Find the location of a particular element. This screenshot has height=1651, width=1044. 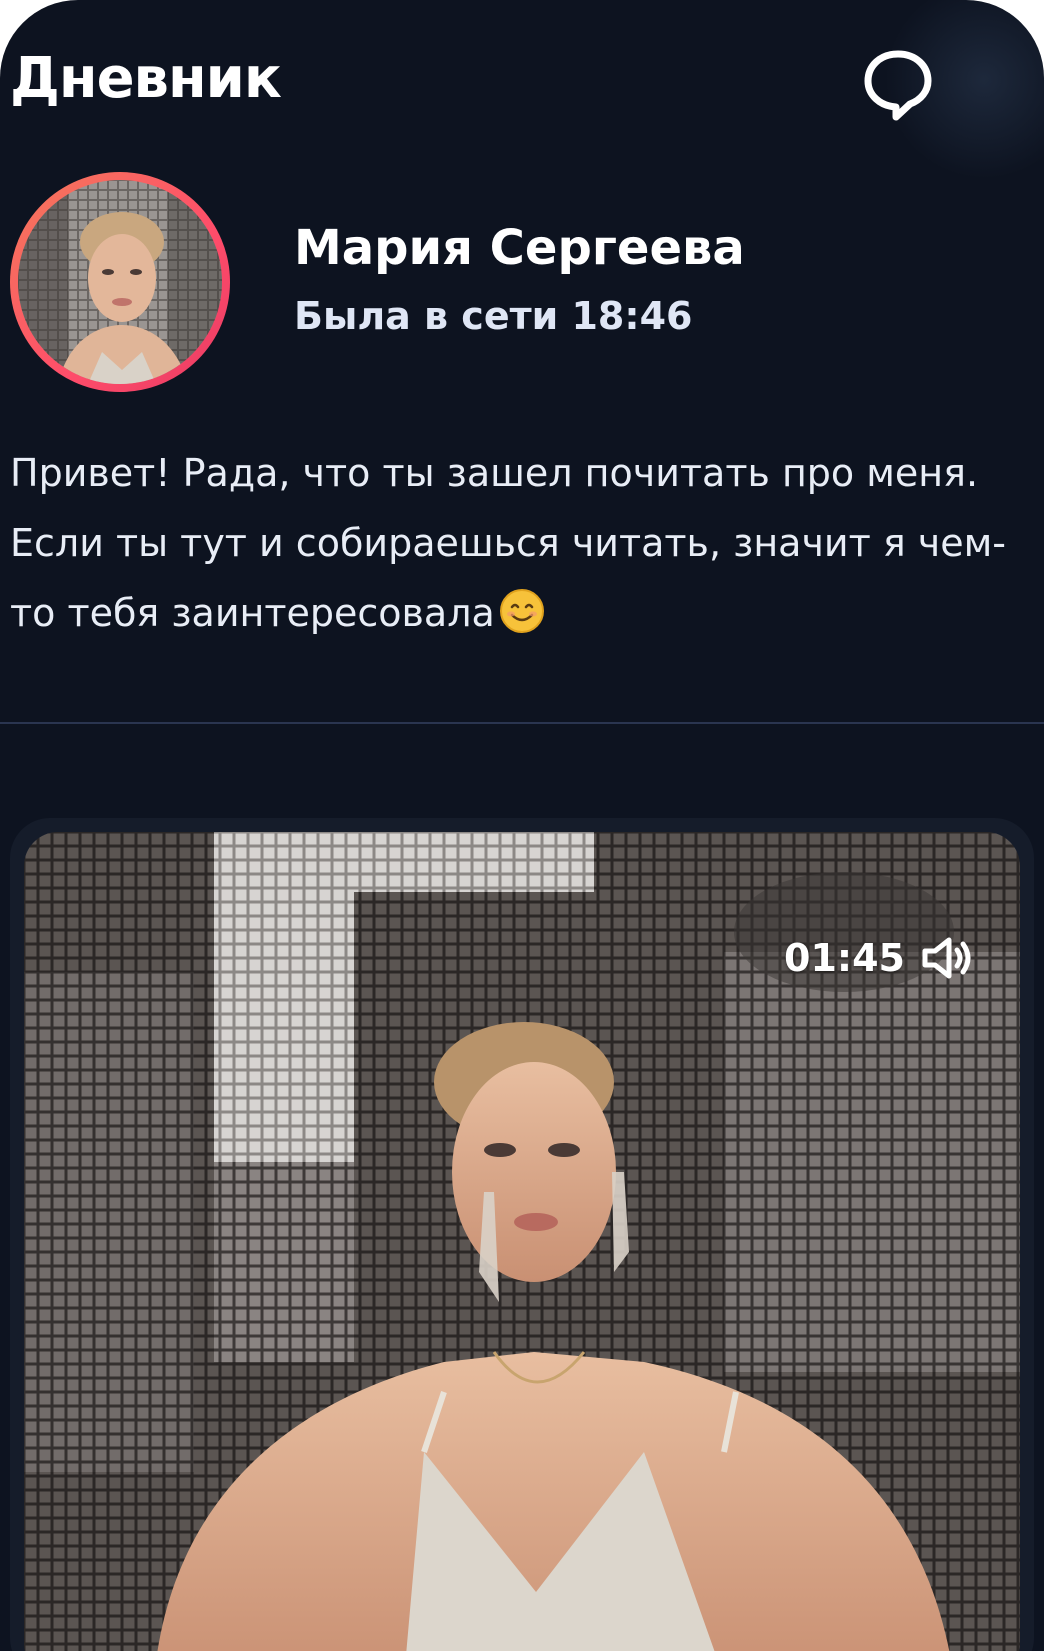

smiling-face-emoji is located at coordinates (521, 611).